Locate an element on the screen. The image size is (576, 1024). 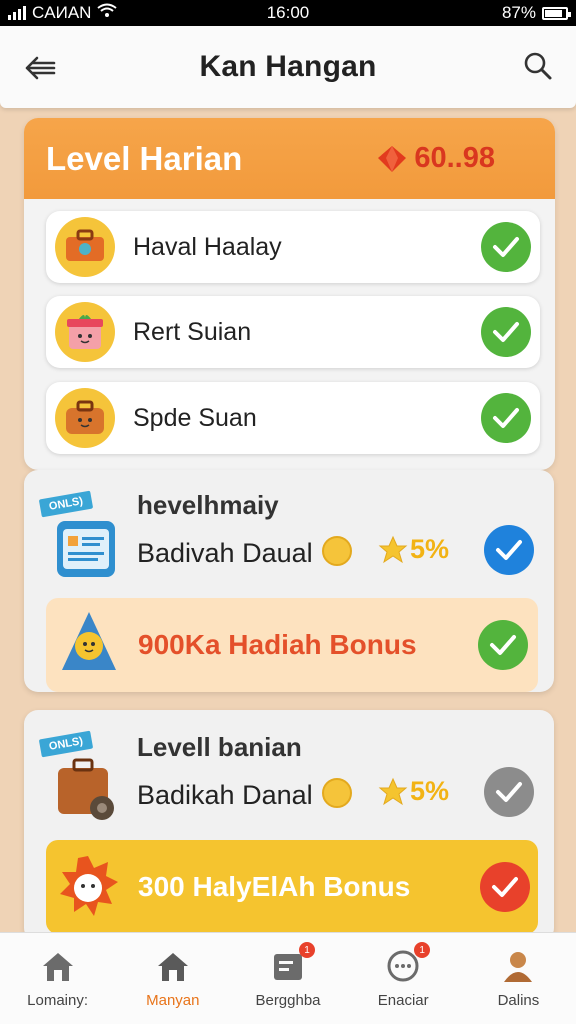
app-header: Kan Hangan is located at coordinates (288, 67).